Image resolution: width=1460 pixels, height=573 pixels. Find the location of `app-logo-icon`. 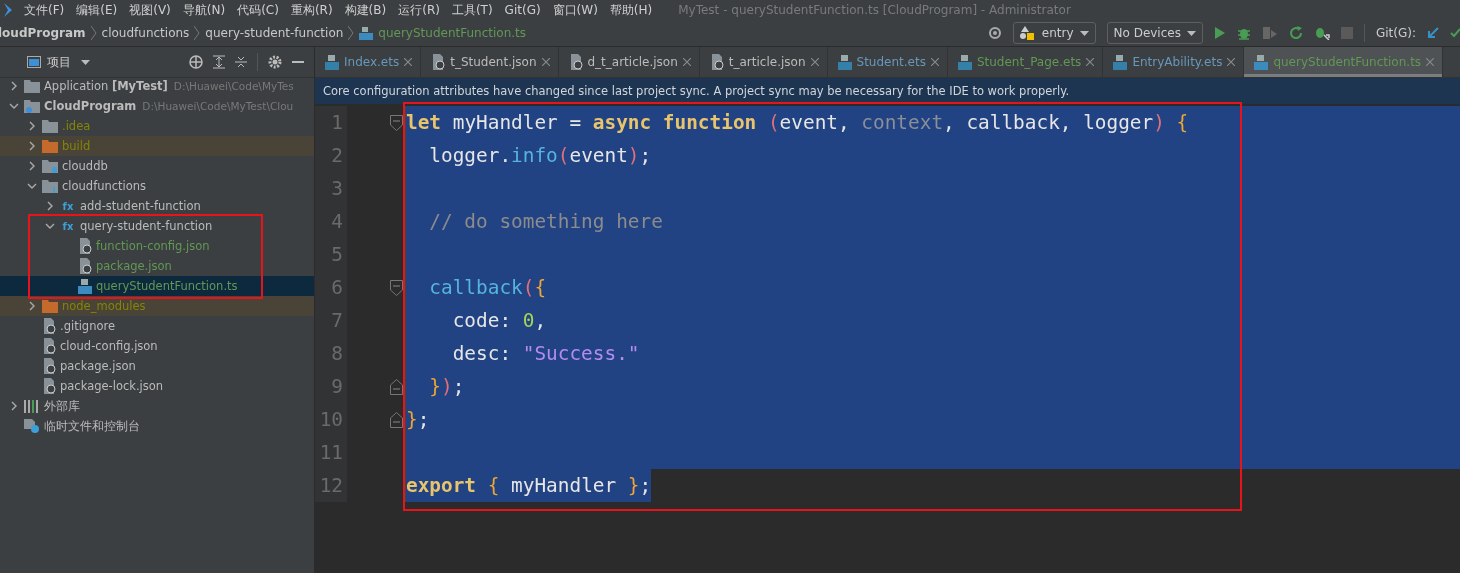

app-logo-icon is located at coordinates (8, 10).